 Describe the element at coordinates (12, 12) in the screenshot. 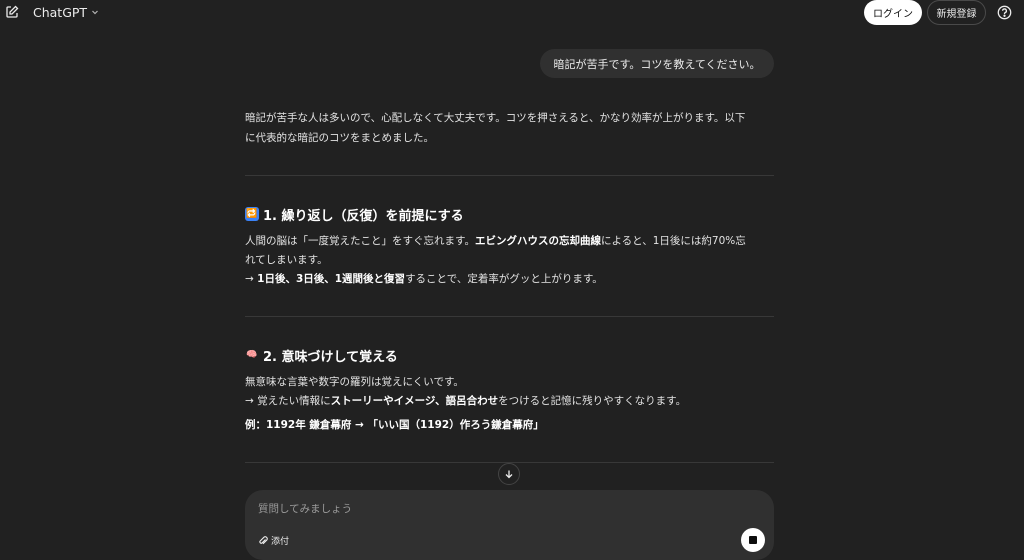

I see `new-chat-icon` at that location.